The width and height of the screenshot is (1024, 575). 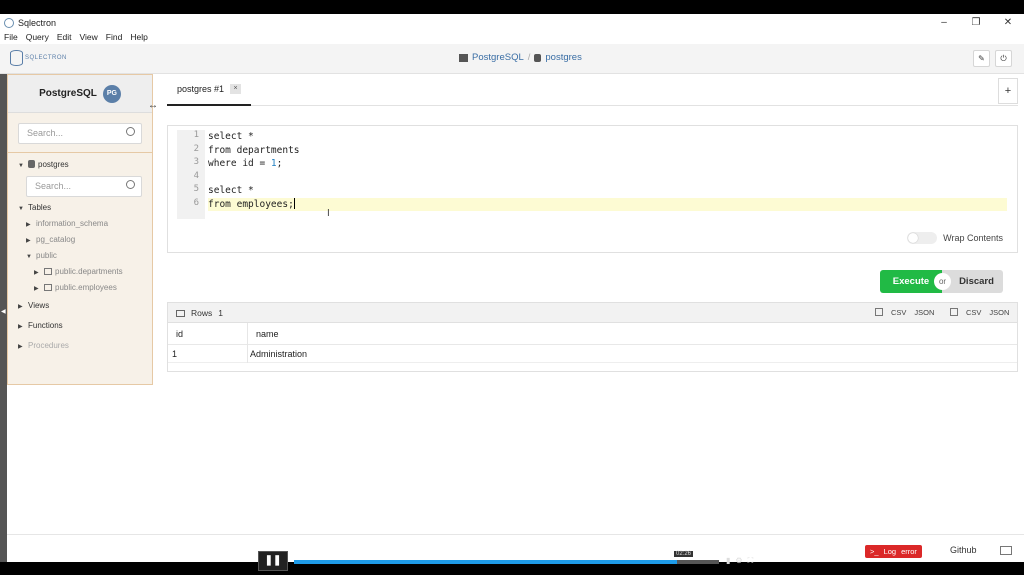 I want to click on power-button: ⏻, so click(x=1003, y=58).